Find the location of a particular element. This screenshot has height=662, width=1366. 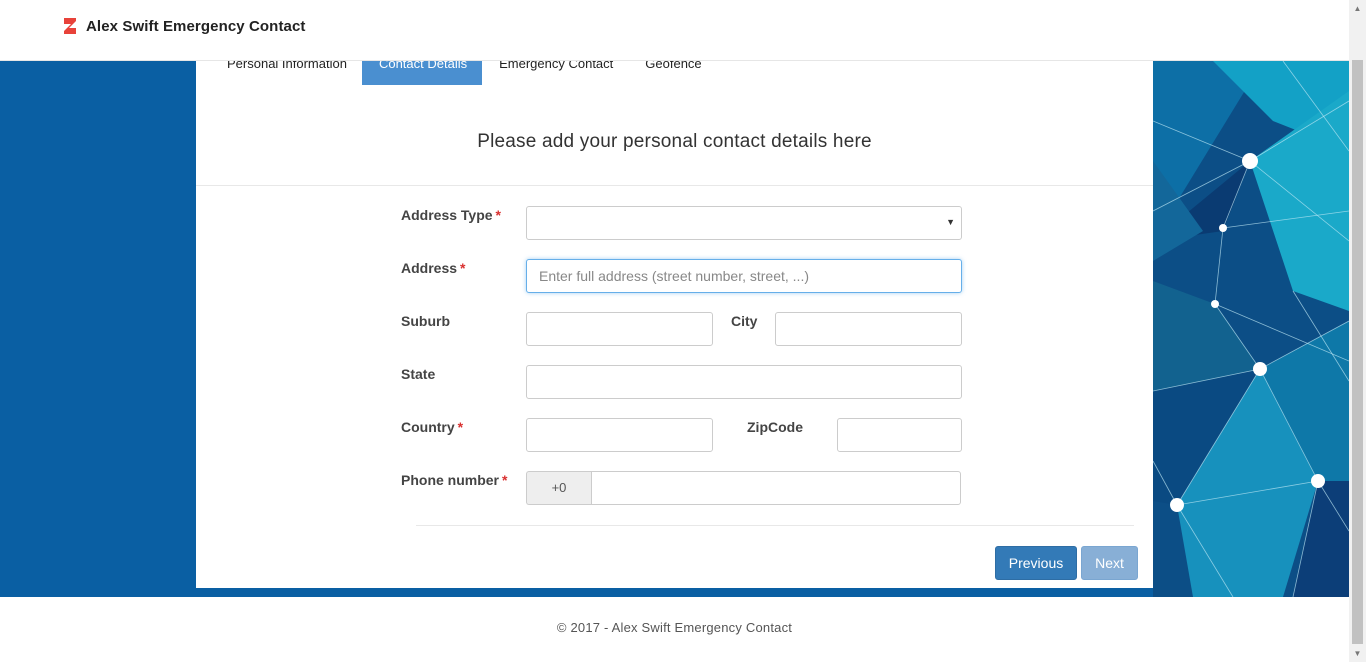

phone-input is located at coordinates (776, 488).